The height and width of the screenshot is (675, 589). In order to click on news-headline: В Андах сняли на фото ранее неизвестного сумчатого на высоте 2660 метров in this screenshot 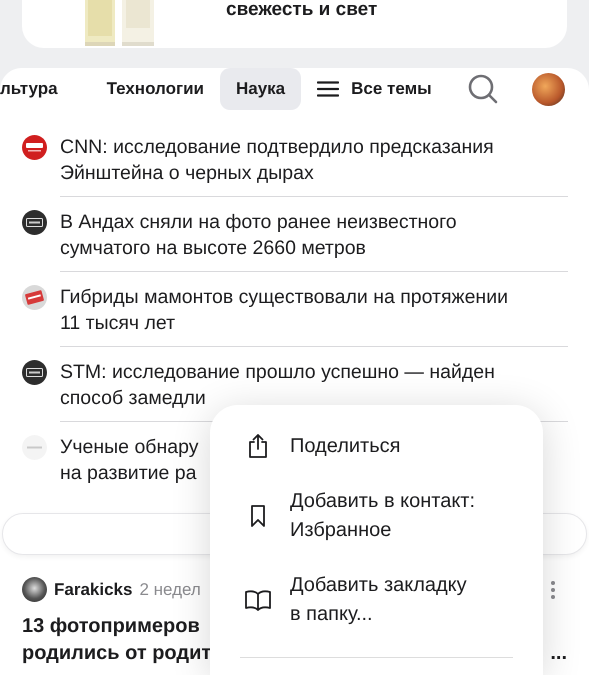, I will do `click(258, 235)`.